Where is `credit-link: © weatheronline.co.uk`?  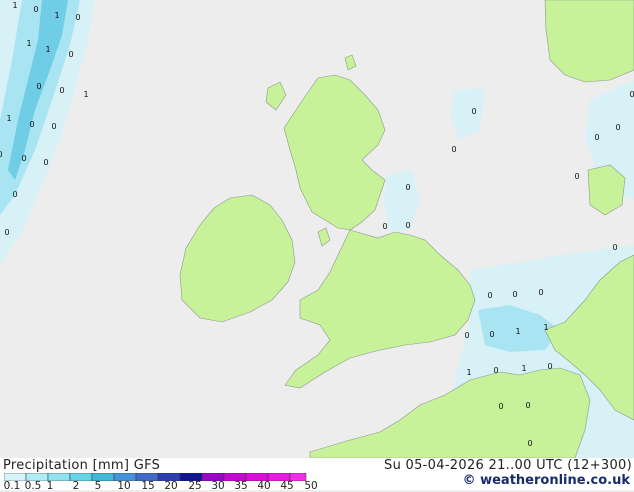
credit-link: © weatheronline.co.uk is located at coordinates (546, 480).